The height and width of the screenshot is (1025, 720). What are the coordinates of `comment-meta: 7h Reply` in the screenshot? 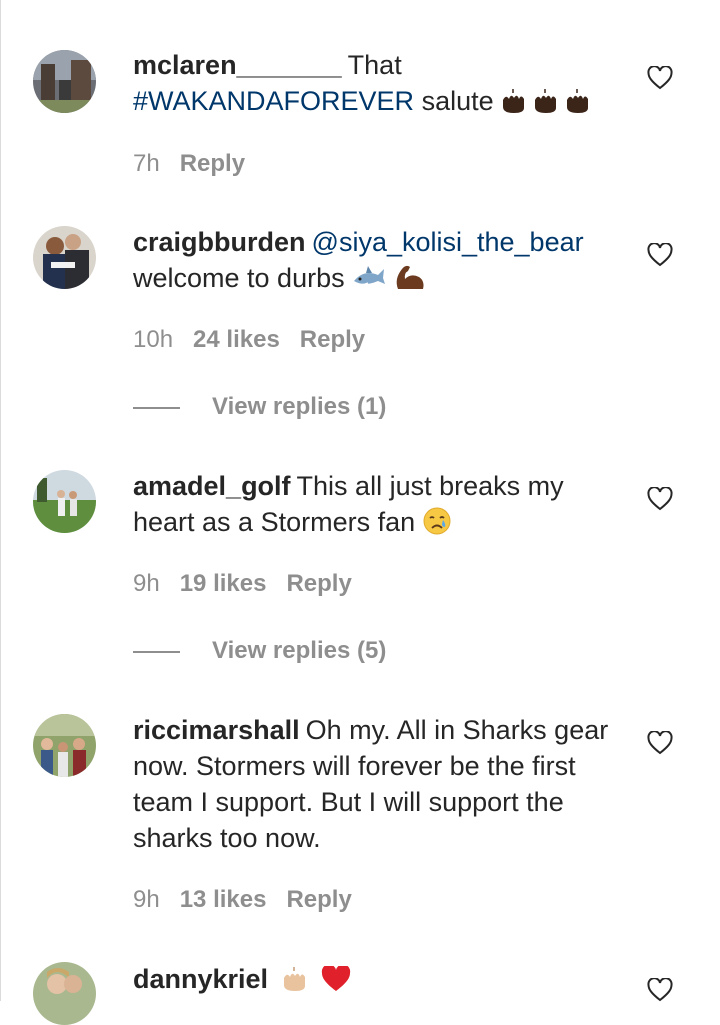 It's located at (199, 164).